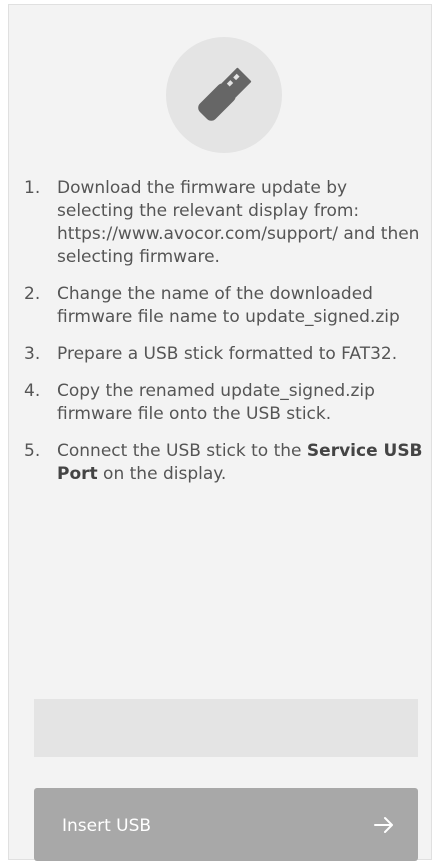 The width and height of the screenshot is (433, 864). What do you see at coordinates (107, 826) in the screenshot?
I see `insert-usb-label: Insert USB` at bounding box center [107, 826].